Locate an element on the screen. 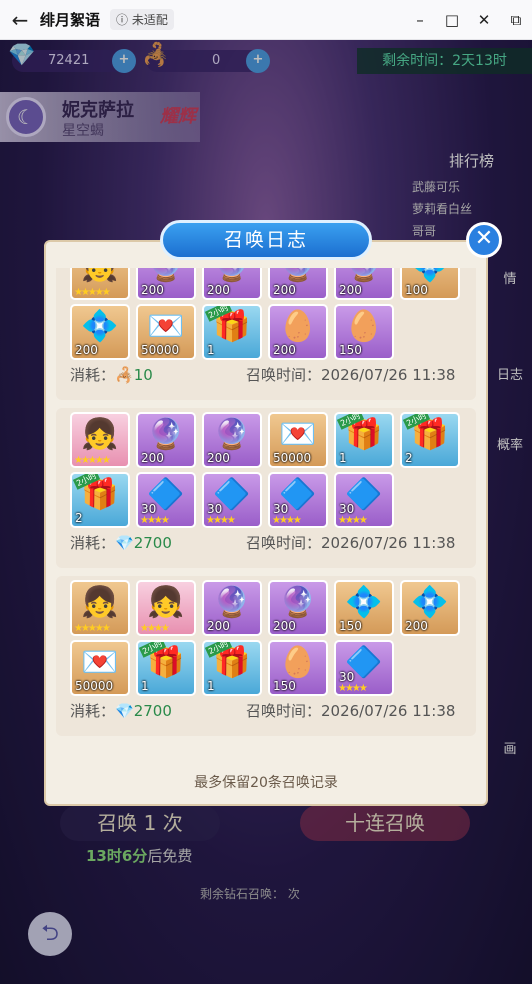 The width and height of the screenshot is (532, 984). crystal-icon: 💠 is located at coordinates (430, 602).